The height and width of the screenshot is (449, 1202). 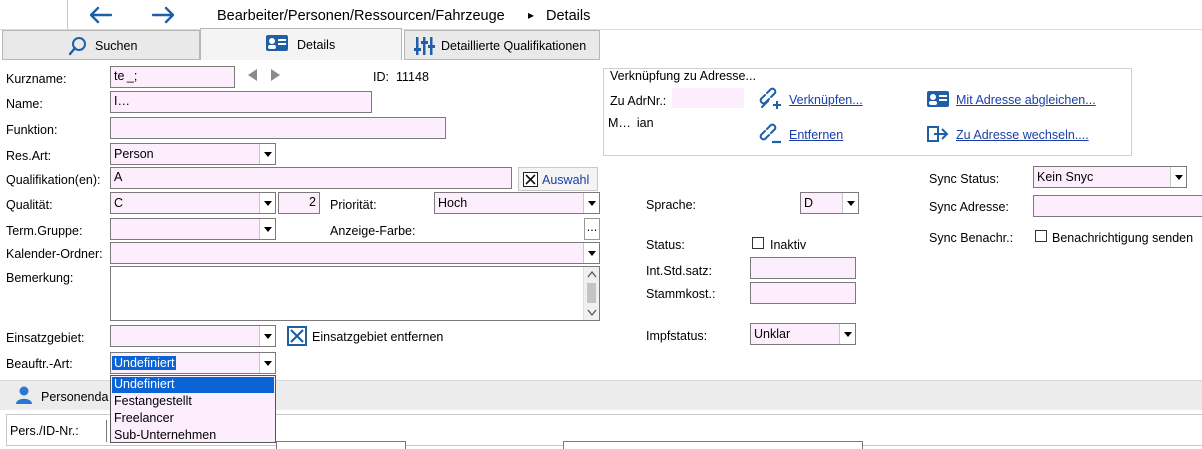 I want to click on kurzname-label: Kurzname:, so click(x=36, y=79).